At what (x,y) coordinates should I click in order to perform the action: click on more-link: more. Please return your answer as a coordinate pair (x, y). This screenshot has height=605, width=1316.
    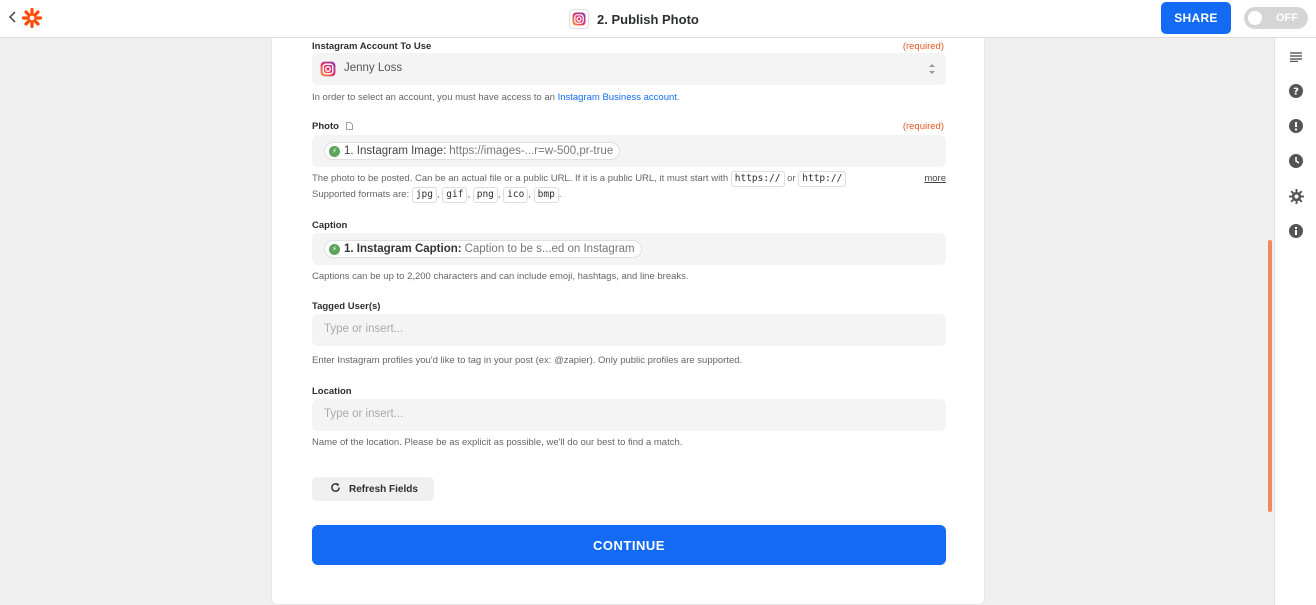
    Looking at the image, I should click on (935, 179).